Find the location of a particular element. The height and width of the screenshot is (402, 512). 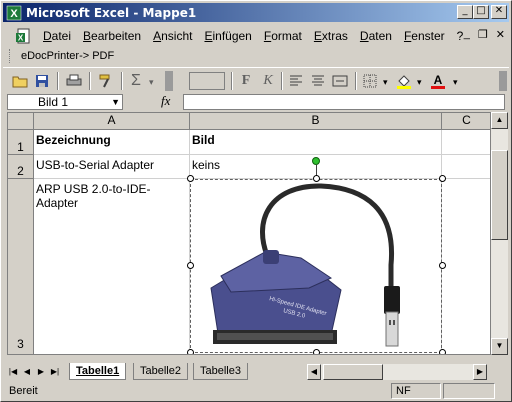

doc-minimize-button: _ is located at coordinates (467, 34).